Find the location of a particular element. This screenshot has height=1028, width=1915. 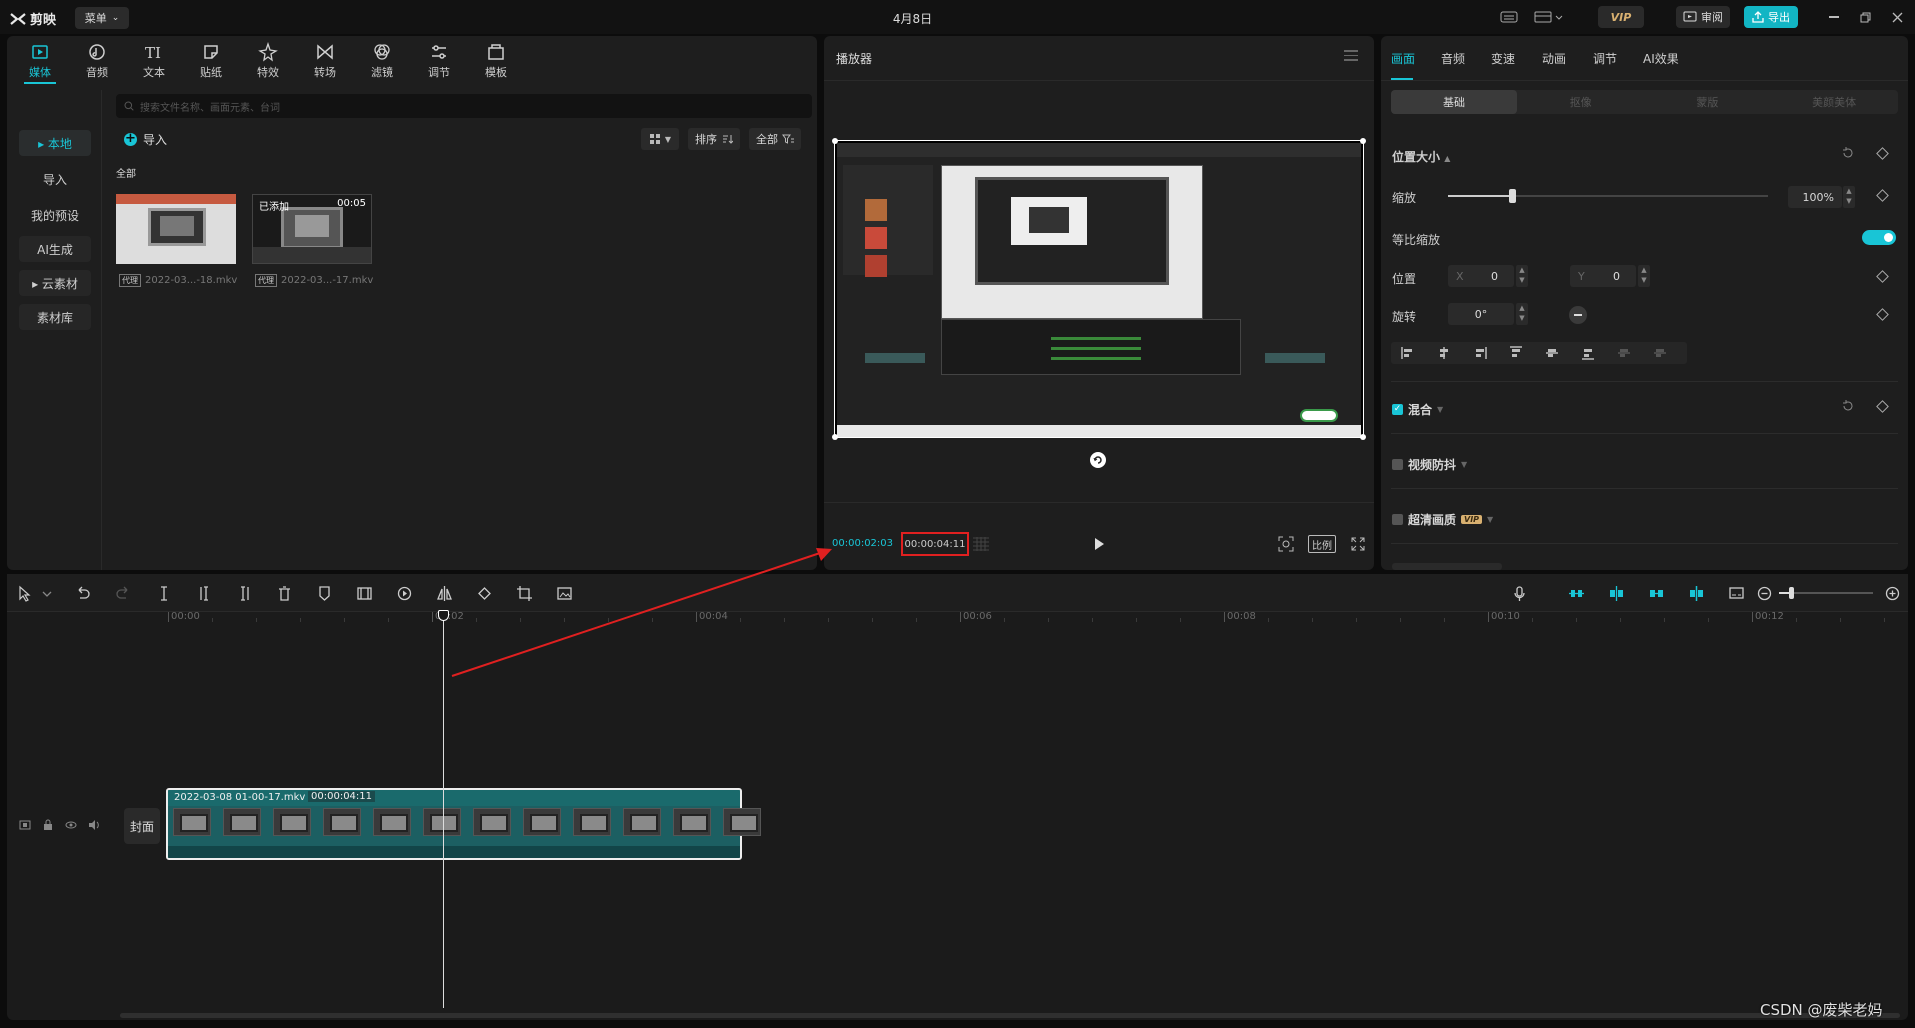

annotation-arrow is located at coordinates (641, 612).